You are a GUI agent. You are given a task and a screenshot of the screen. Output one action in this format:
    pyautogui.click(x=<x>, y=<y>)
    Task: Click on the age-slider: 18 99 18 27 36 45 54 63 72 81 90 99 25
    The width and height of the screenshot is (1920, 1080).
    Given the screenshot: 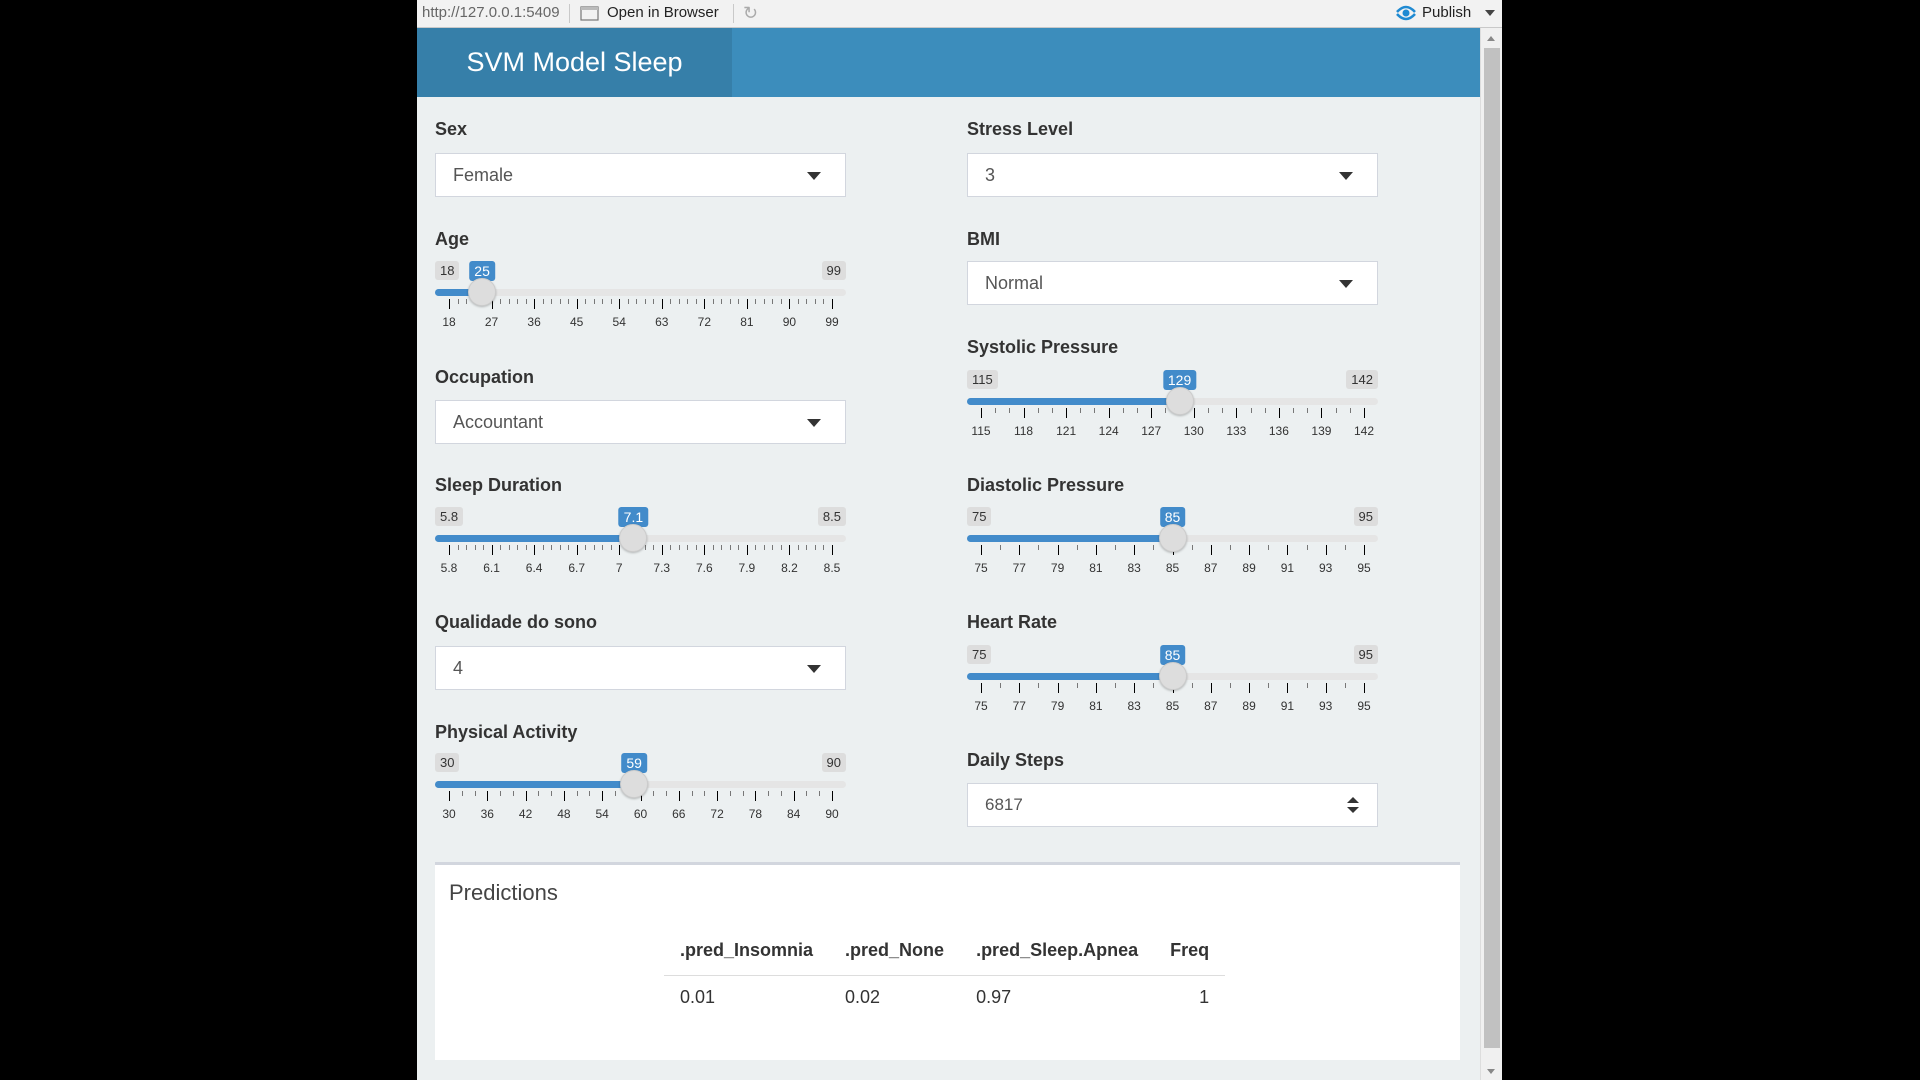 What is the action you would take?
    pyautogui.click(x=640, y=298)
    